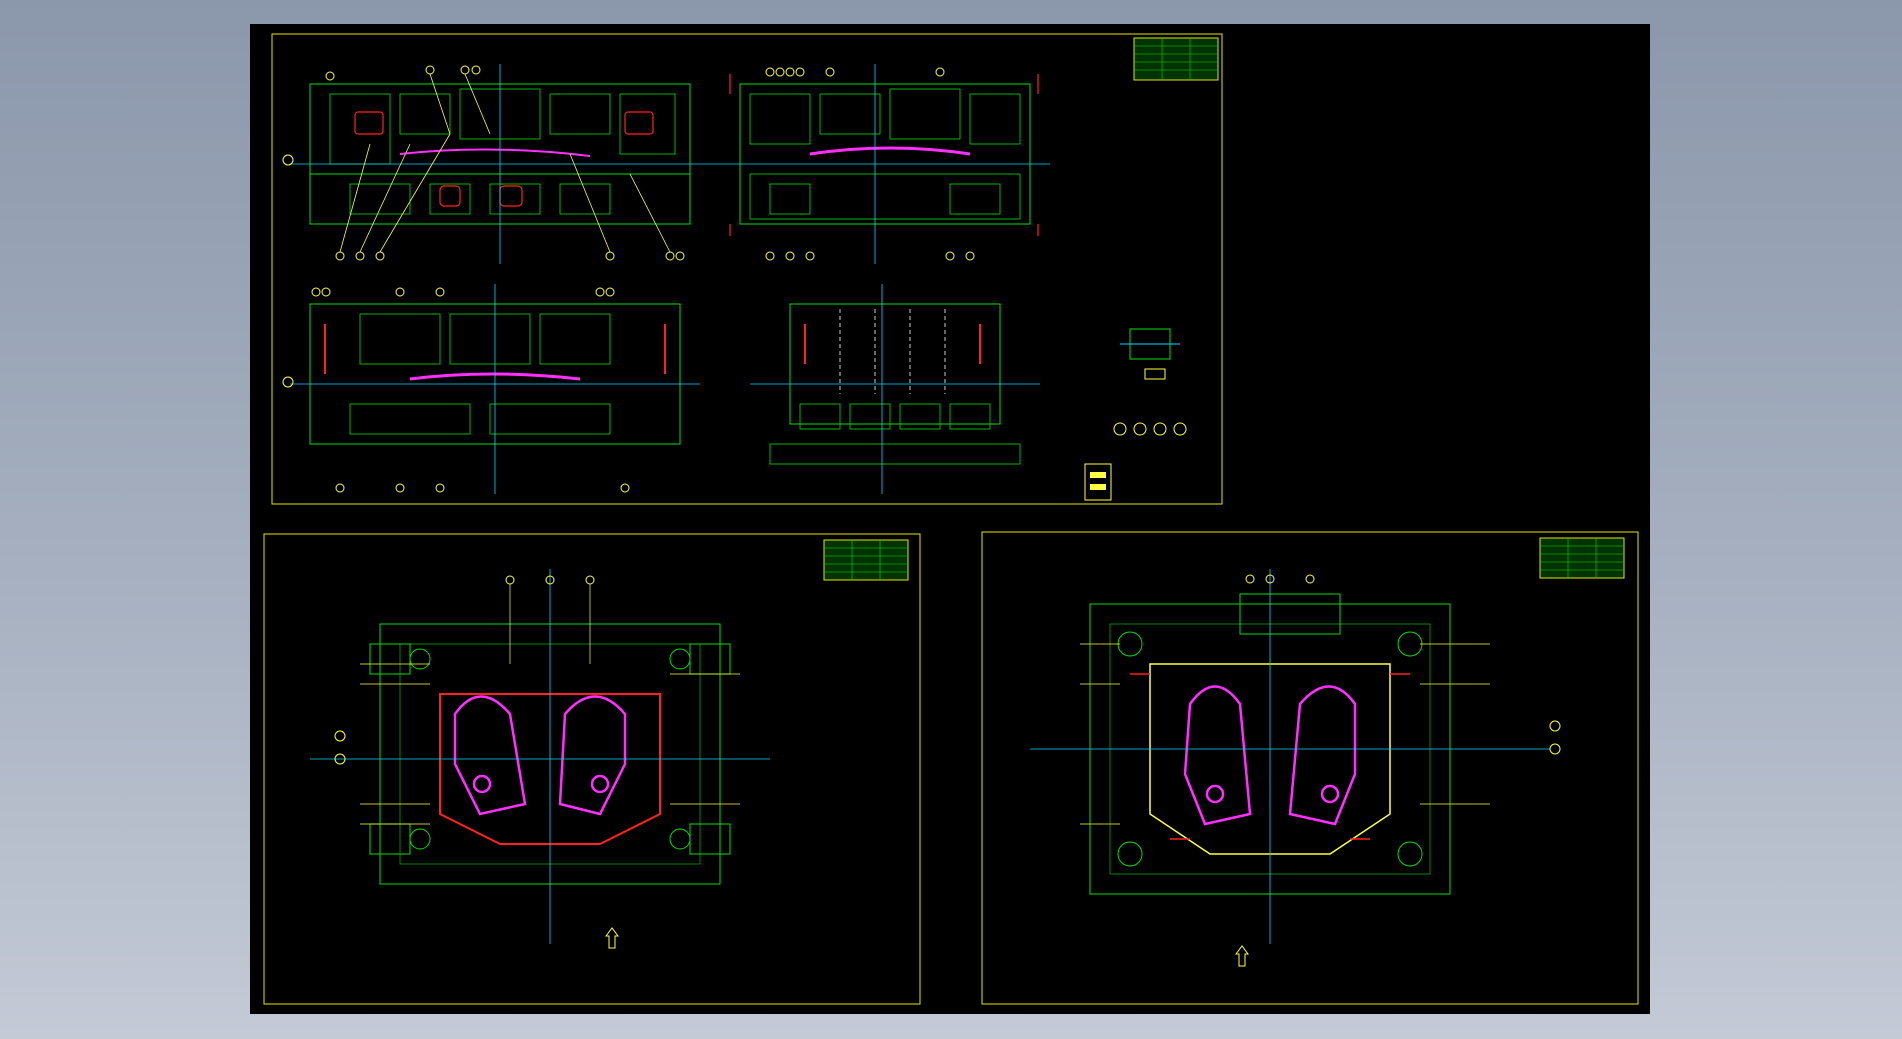 The width and height of the screenshot is (1902, 1039). I want to click on plan-view-lower, so click(540, 759).